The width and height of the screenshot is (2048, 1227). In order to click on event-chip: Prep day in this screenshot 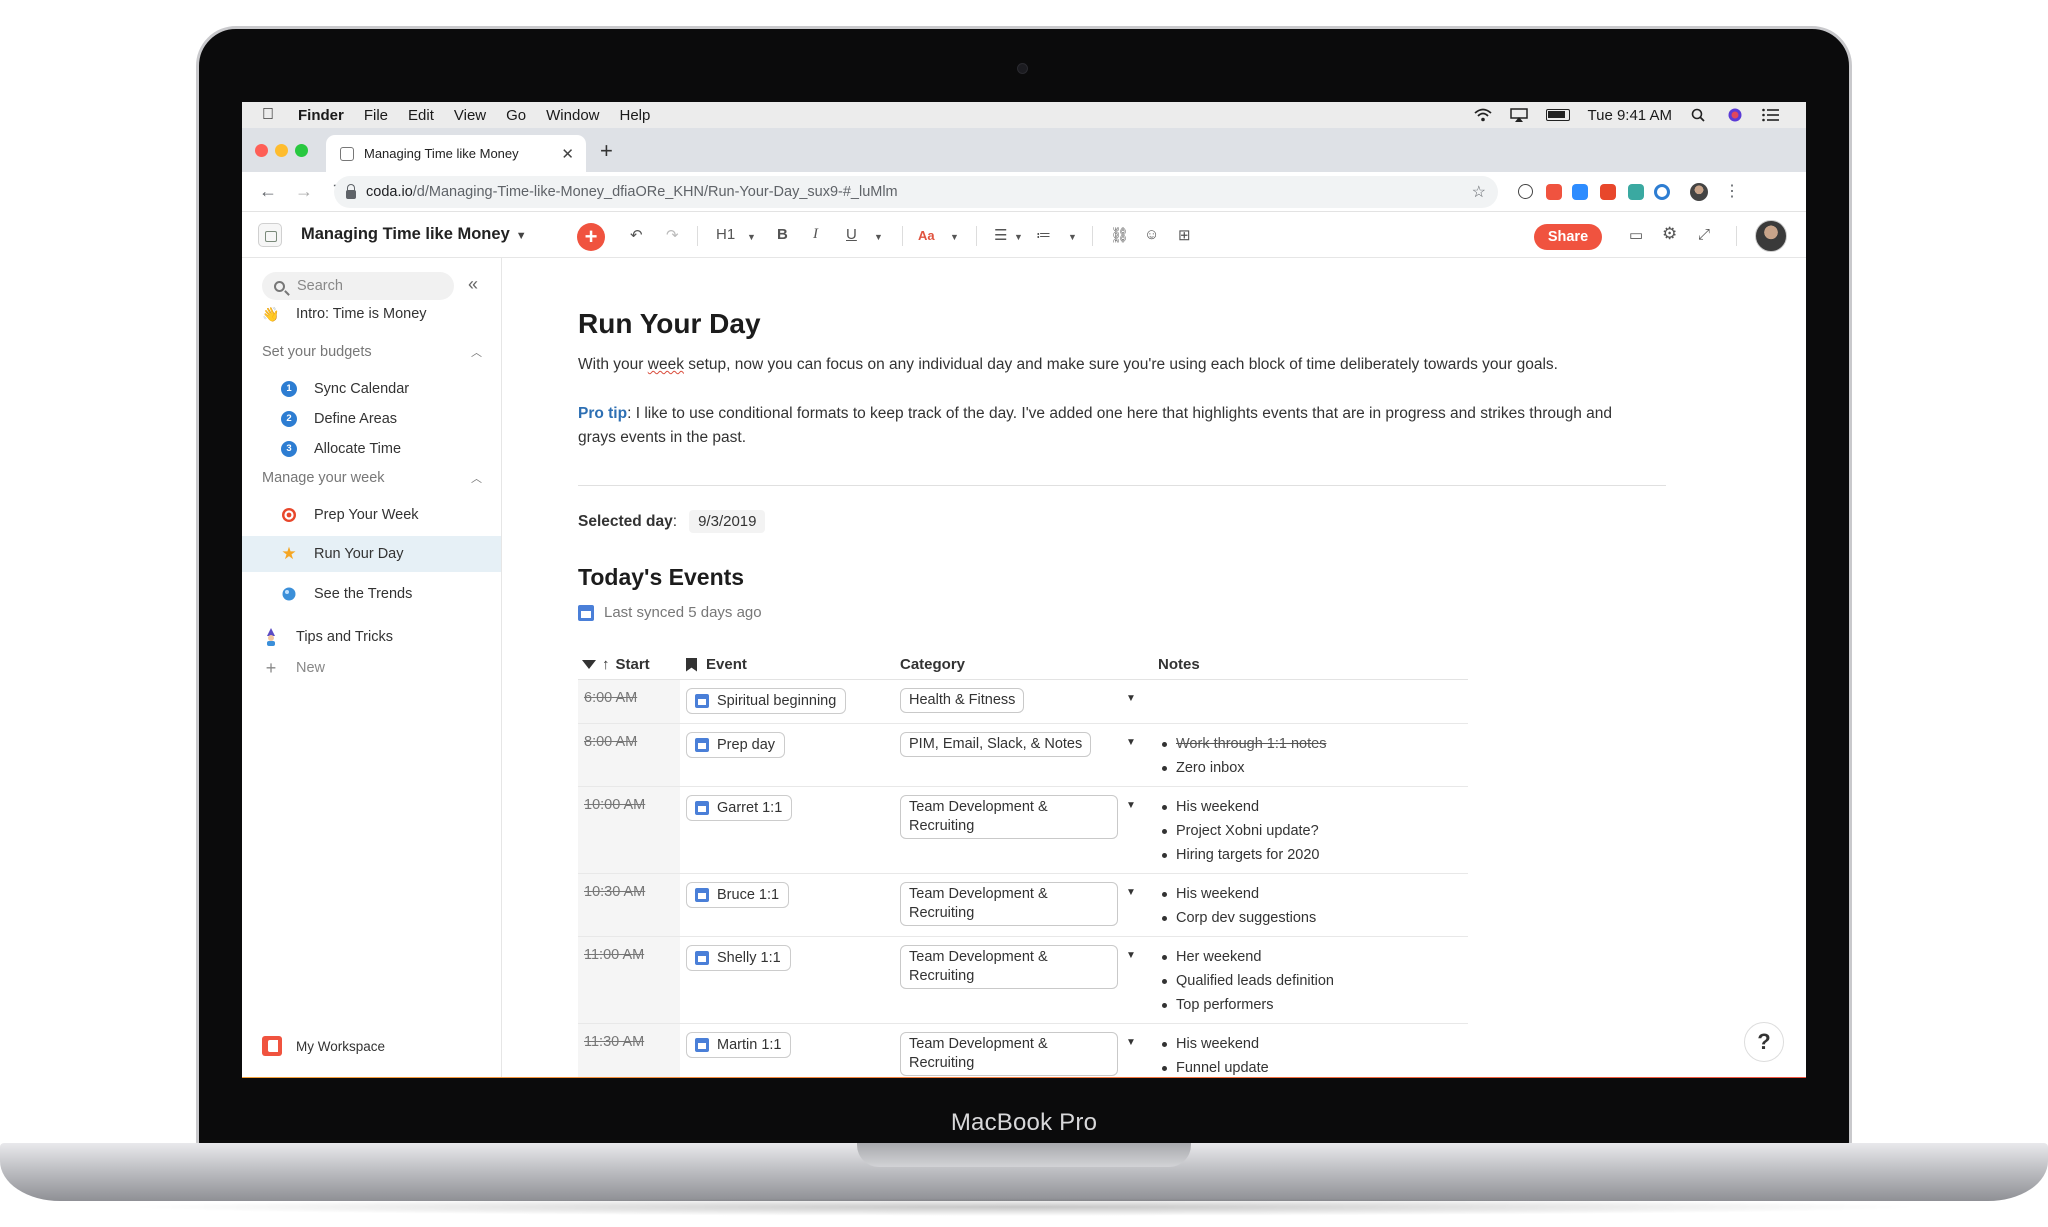, I will do `click(736, 745)`.